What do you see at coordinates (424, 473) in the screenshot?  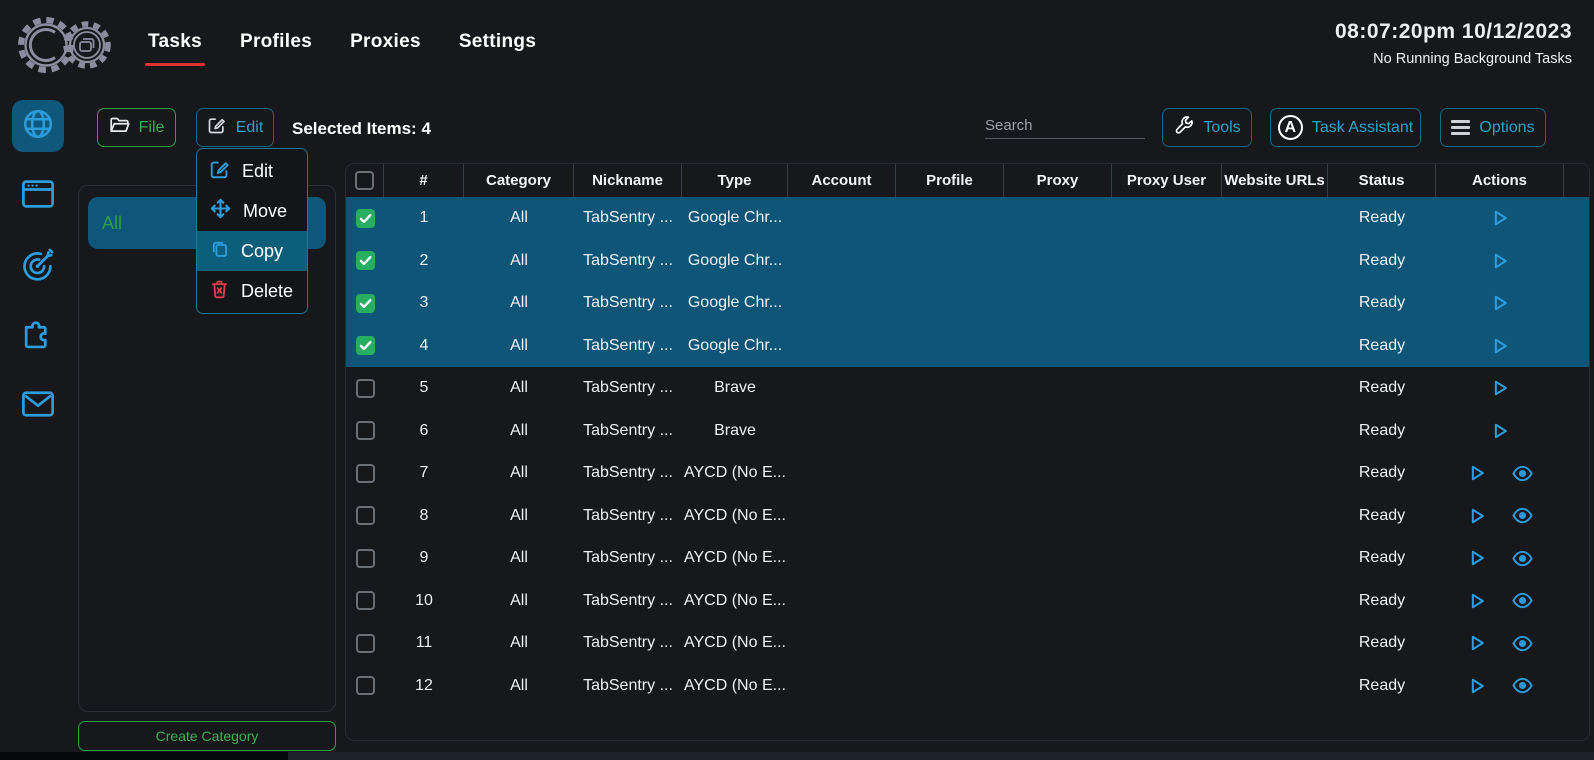 I see `row-cell: 7` at bounding box center [424, 473].